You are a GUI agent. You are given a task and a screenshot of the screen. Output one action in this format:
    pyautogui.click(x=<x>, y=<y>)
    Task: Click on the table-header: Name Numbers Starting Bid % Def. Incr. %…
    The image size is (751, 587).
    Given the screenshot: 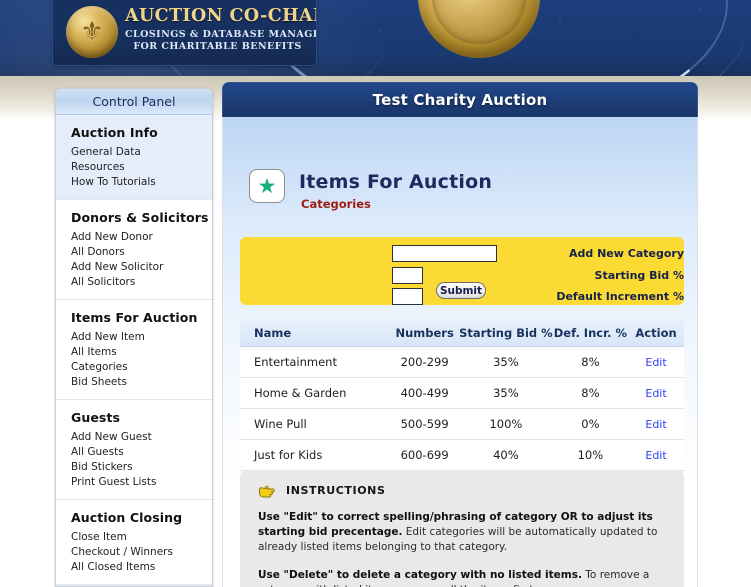 What is the action you would take?
    pyautogui.click(x=462, y=333)
    